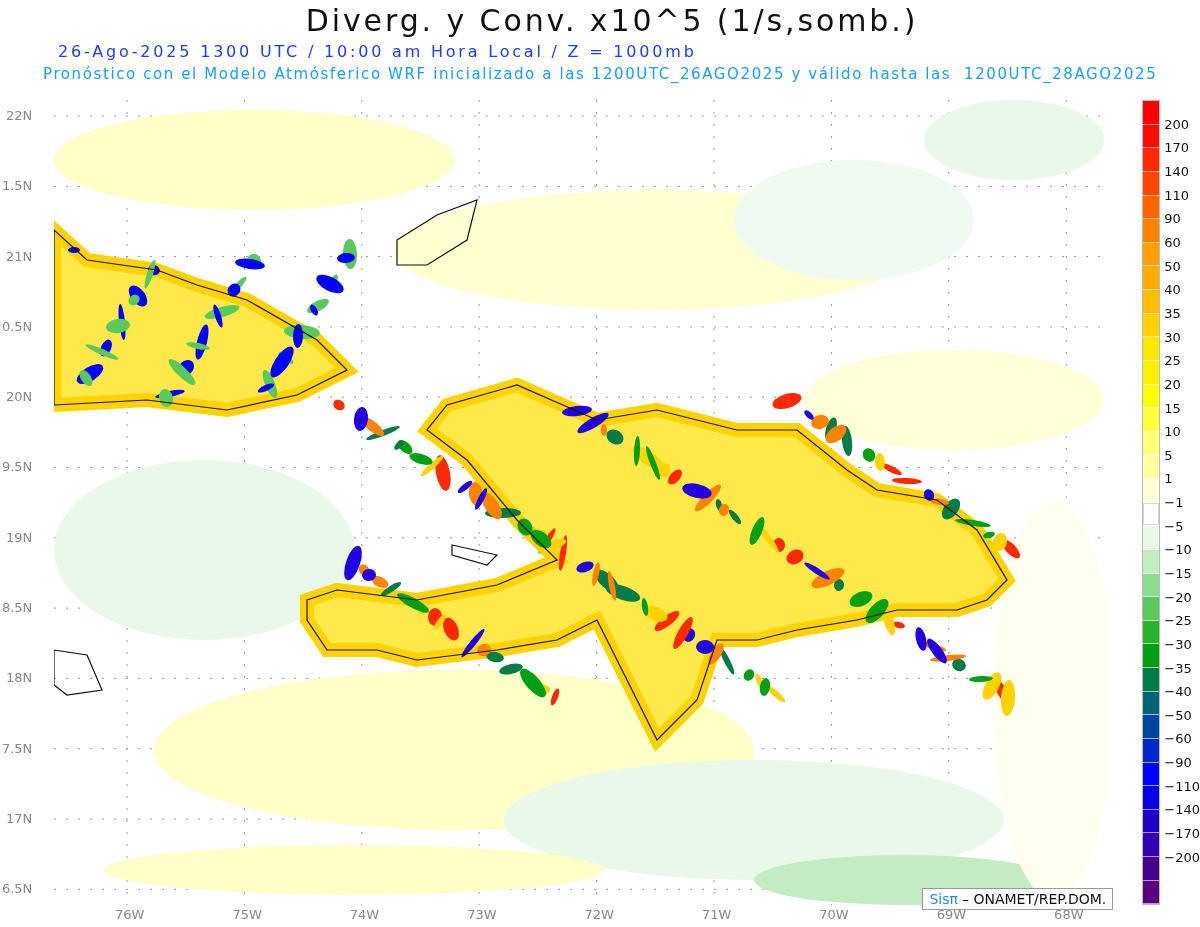 Image resolution: width=1200 pixels, height=927 pixels. I want to click on longitude-label: 73W, so click(482, 914).